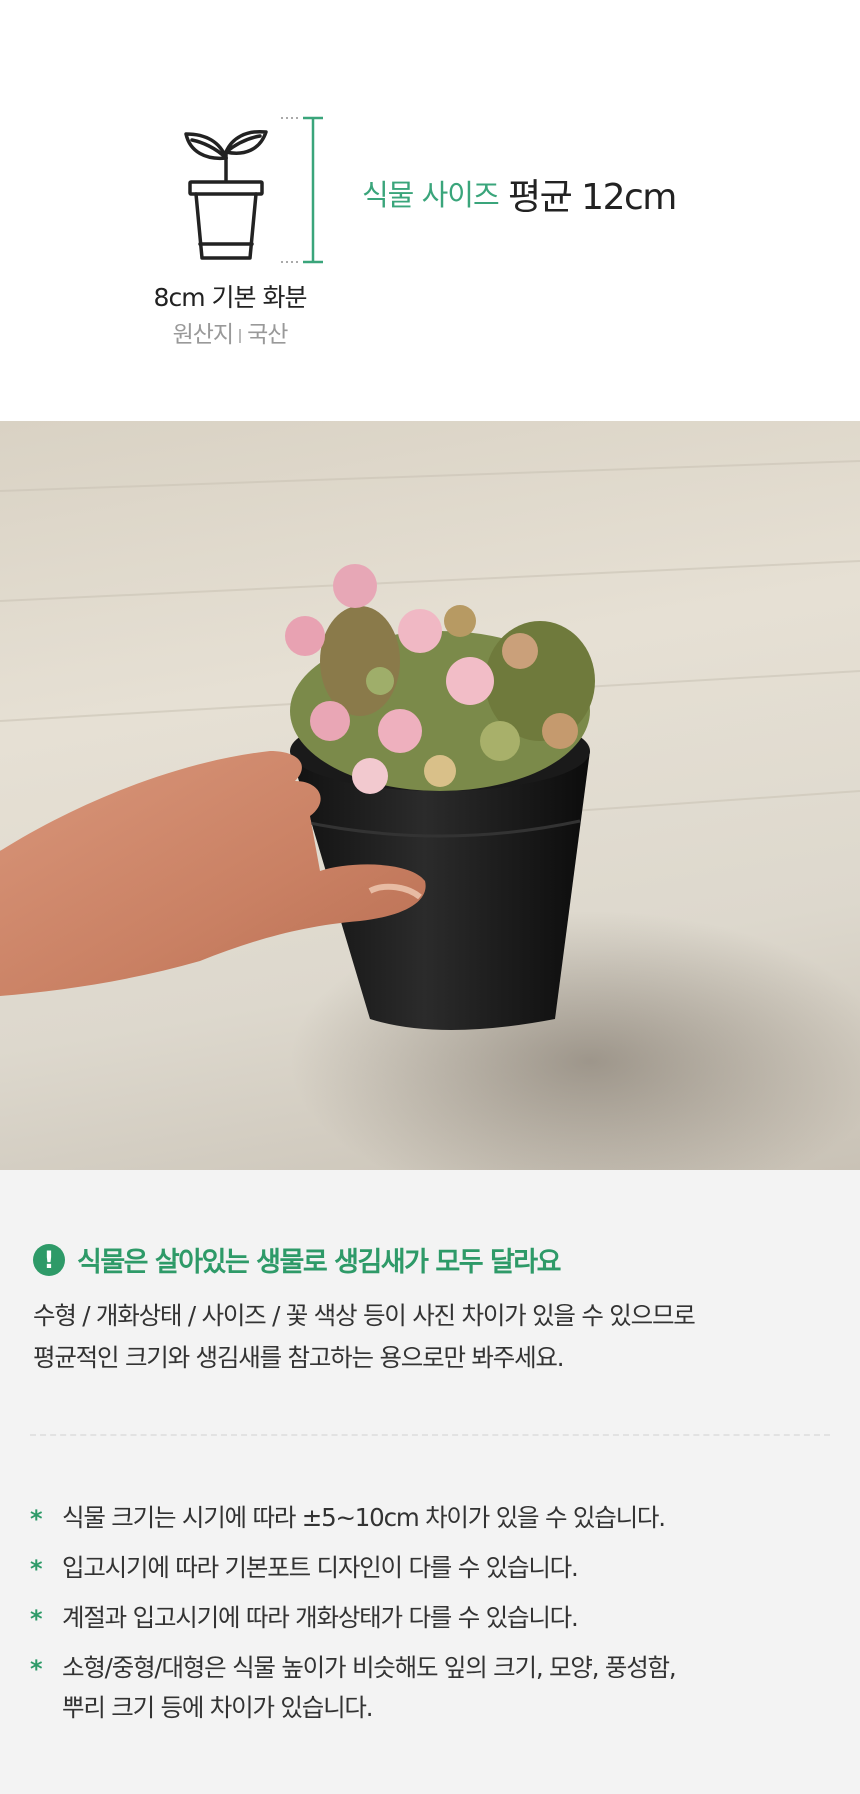 This screenshot has height=1794, width=860. I want to click on notice-heading: ! 식물은 살아있는 생물로 생김새가 모두 달라요, so click(297, 1259).